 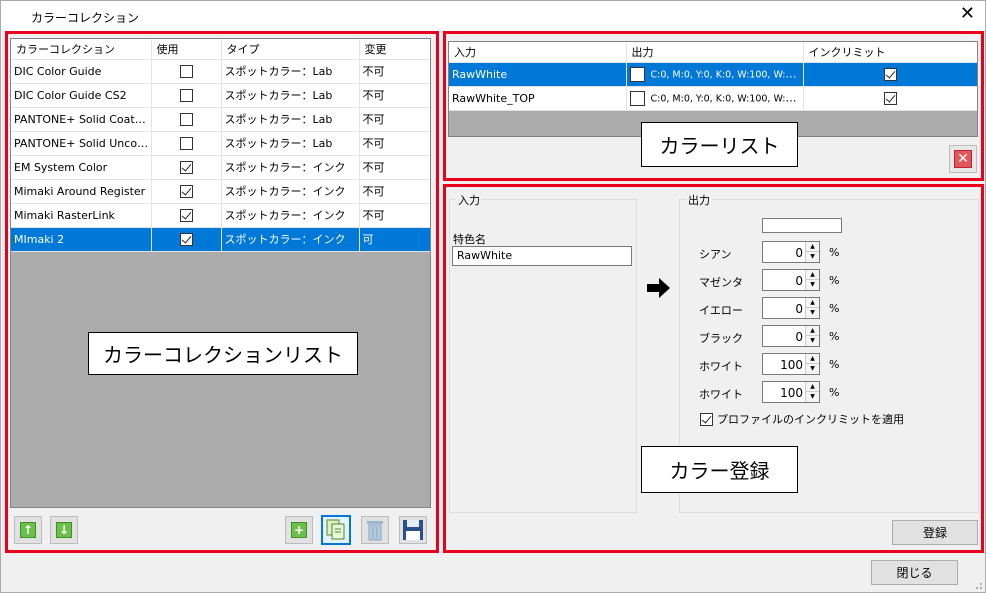 I want to click on close-button: 閉じる, so click(x=914, y=572).